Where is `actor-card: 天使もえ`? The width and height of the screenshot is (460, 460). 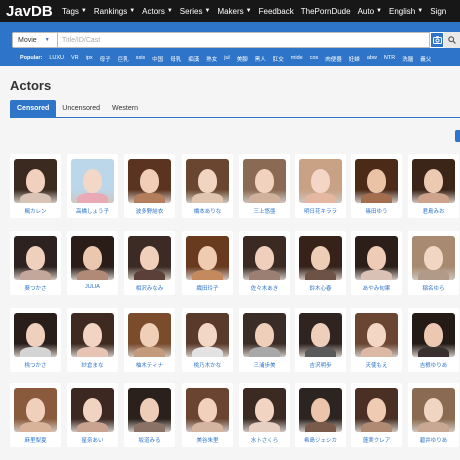 actor-card: 天使もえ is located at coordinates (376, 340).